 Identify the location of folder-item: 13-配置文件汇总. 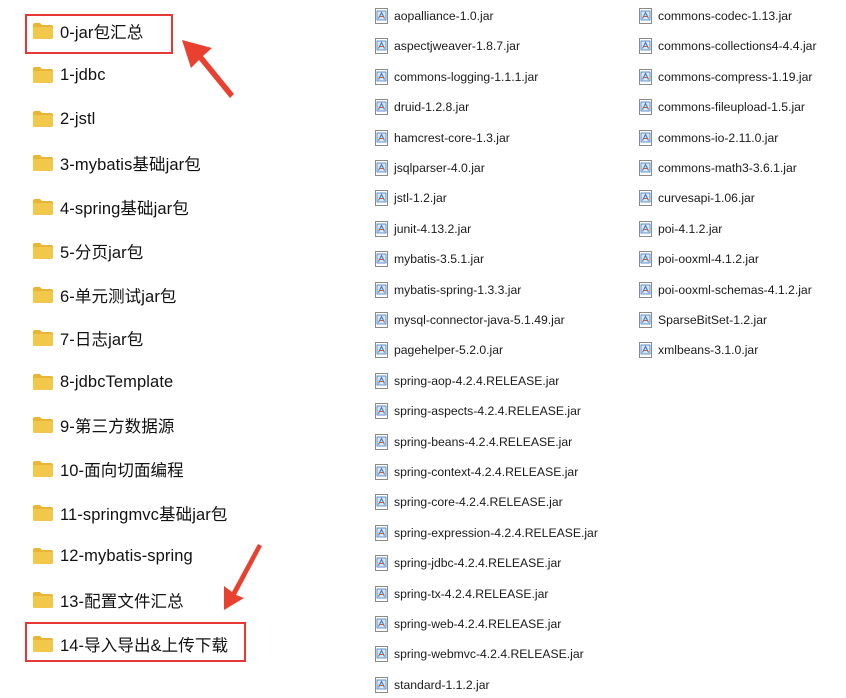
(108, 600).